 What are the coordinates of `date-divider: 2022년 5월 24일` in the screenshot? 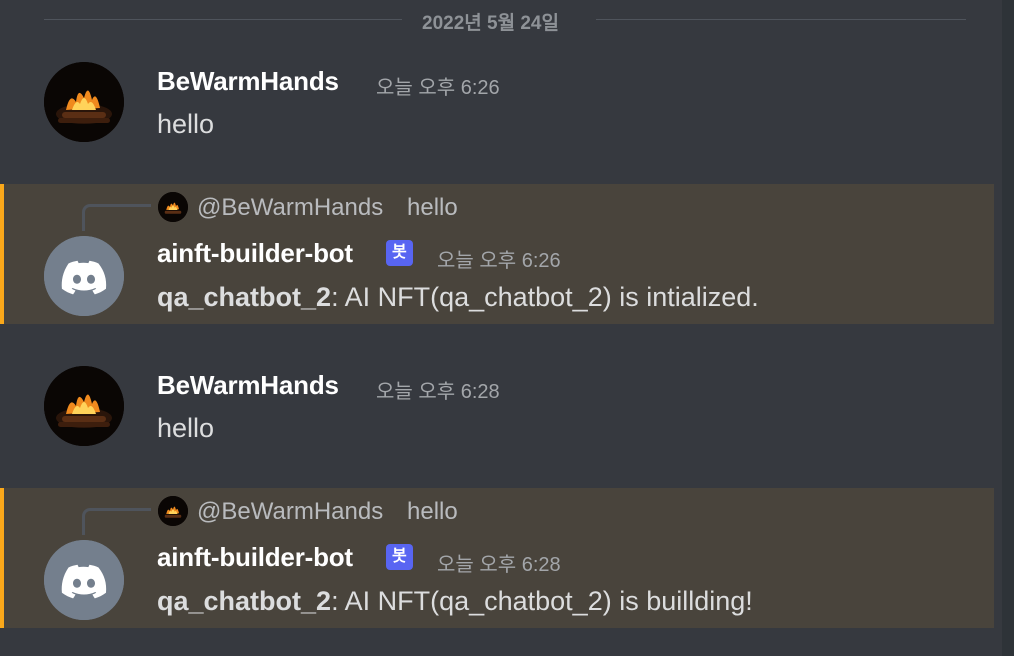 It's located at (505, 19).